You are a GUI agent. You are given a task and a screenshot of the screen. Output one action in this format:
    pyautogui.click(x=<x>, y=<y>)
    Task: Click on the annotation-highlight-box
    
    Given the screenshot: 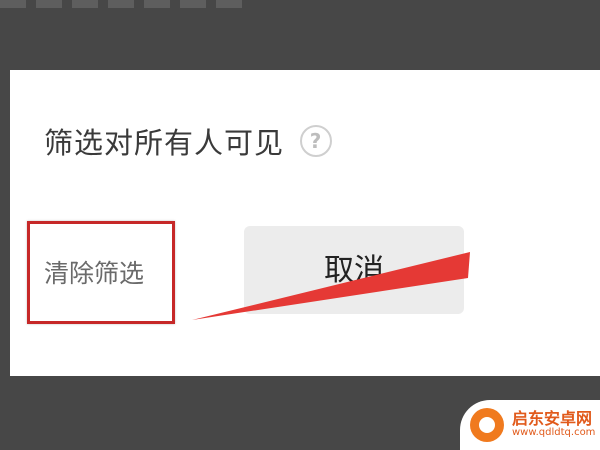 What is the action you would take?
    pyautogui.click(x=101, y=272)
    